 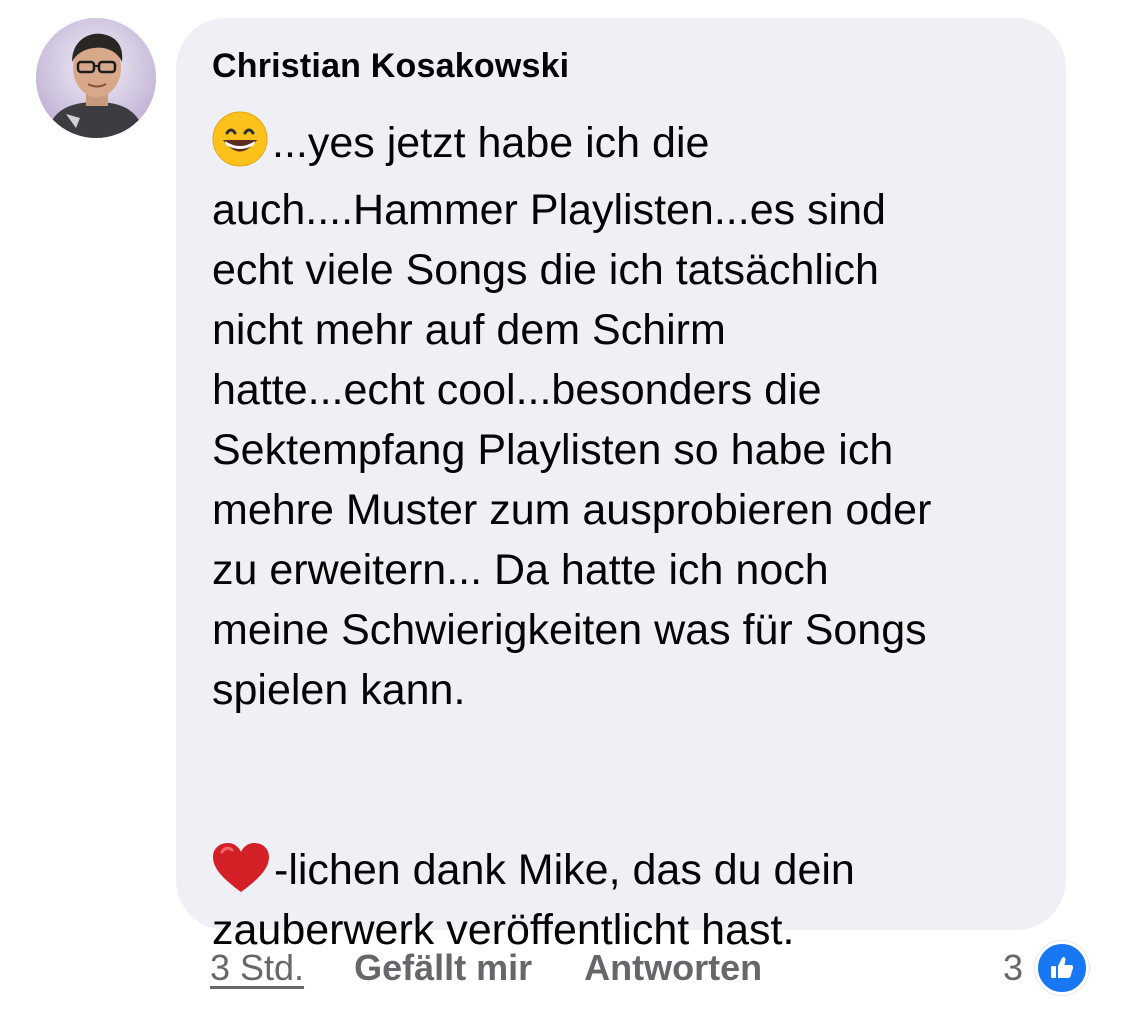 What do you see at coordinates (241, 868) in the screenshot?
I see `red-heart-emoji-icon` at bounding box center [241, 868].